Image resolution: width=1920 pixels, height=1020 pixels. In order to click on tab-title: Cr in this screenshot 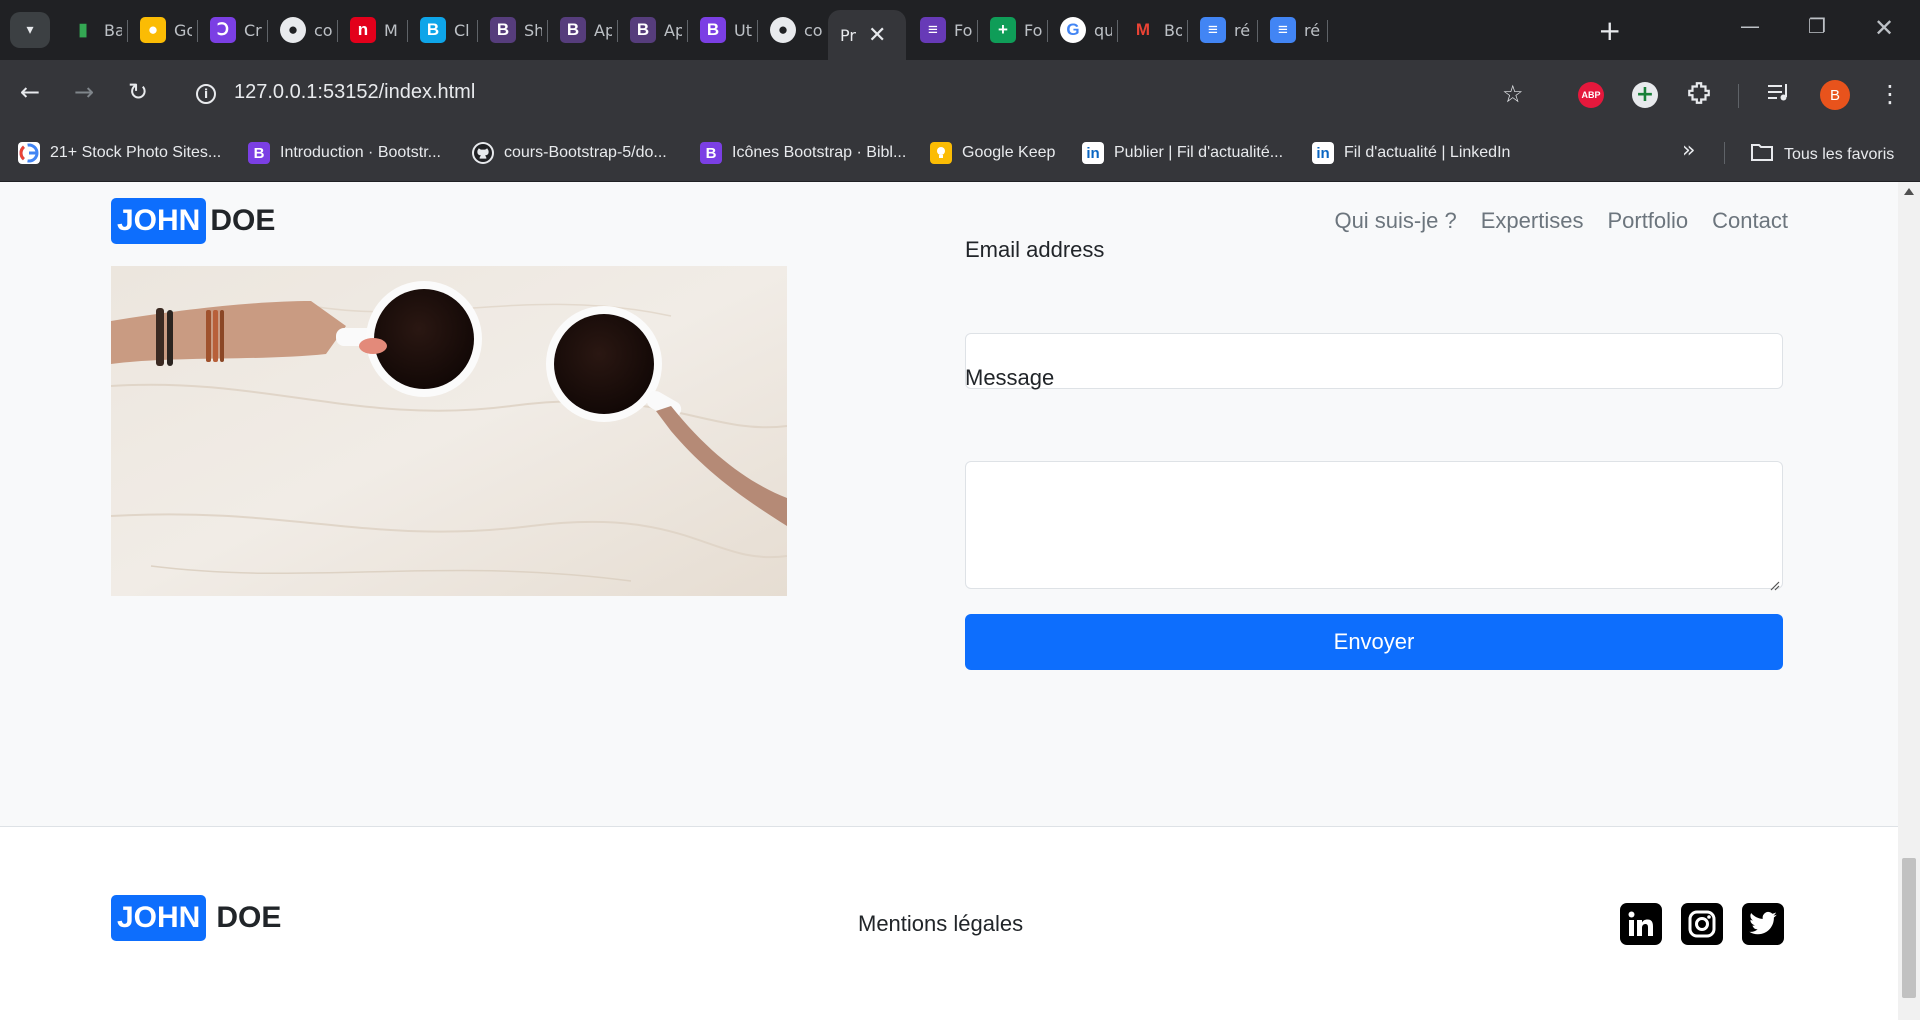, I will do `click(253, 30)`.